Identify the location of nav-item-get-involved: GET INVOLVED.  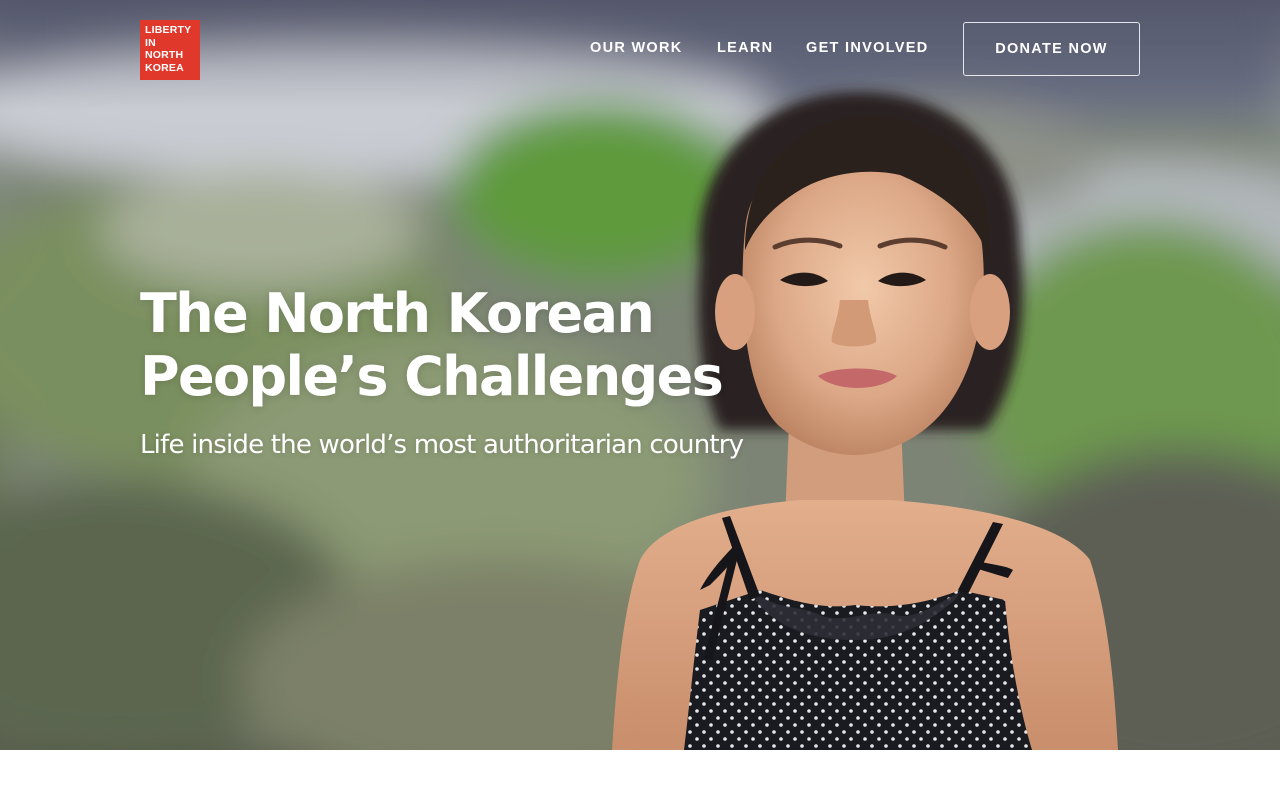
(867, 48).